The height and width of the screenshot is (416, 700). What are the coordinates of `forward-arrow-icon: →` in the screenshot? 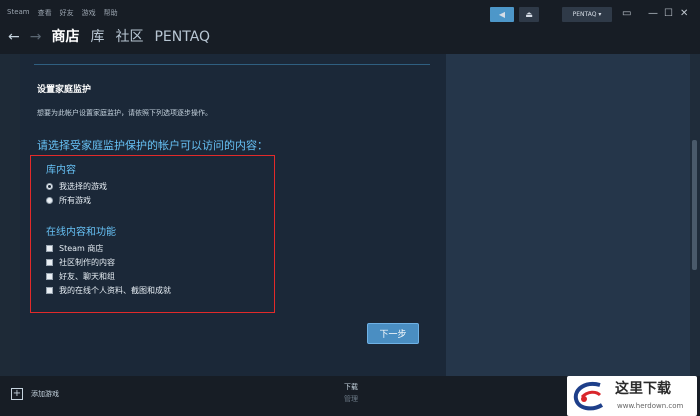 It's located at (36, 37).